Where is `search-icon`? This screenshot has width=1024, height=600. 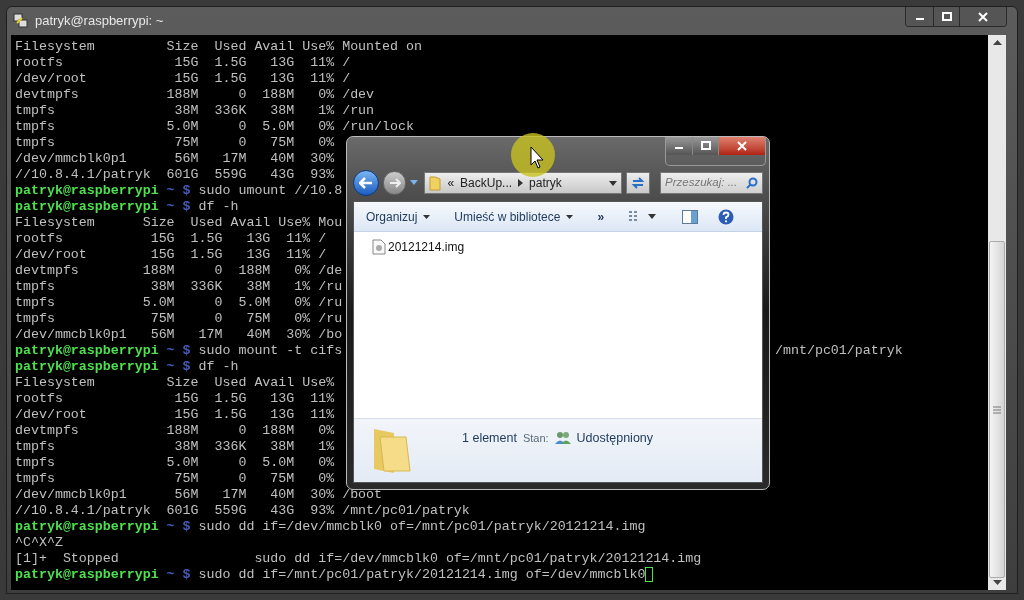 search-icon is located at coordinates (752, 183).